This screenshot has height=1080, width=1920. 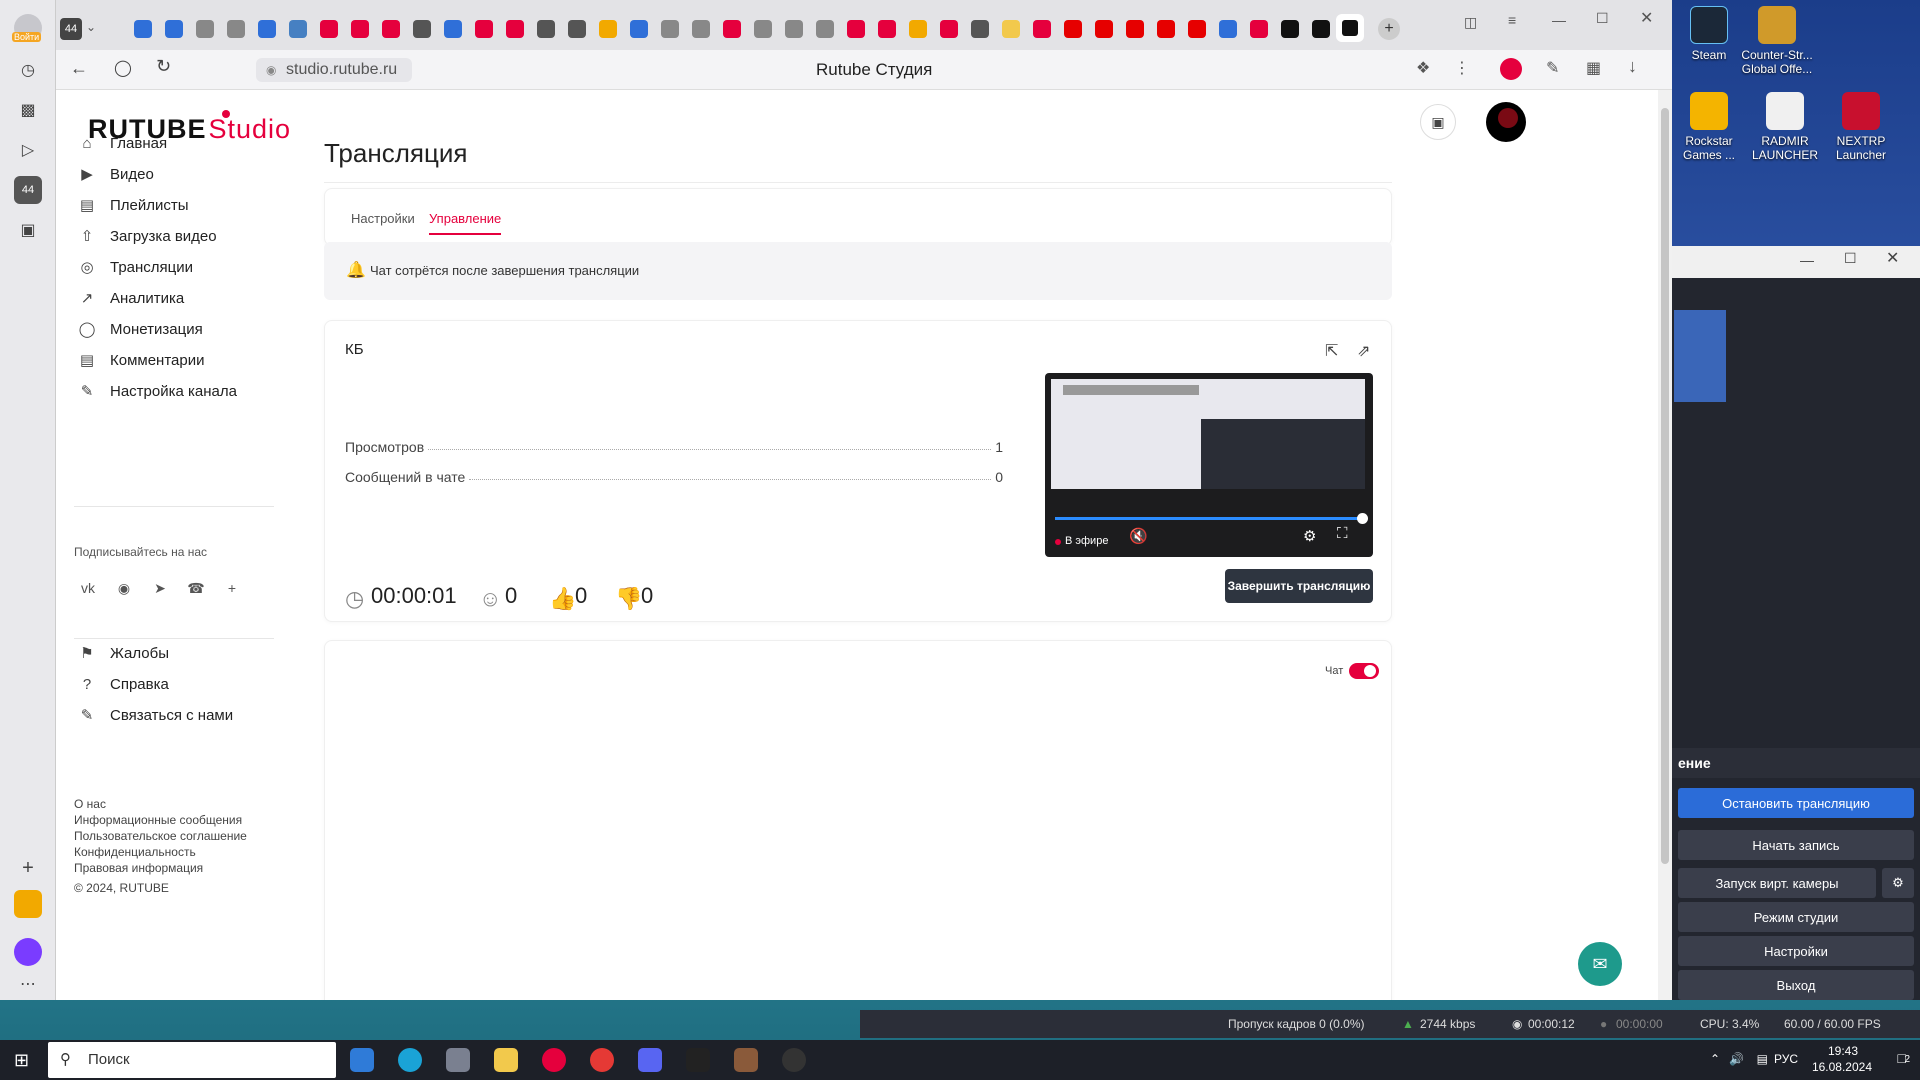 What do you see at coordinates (1138, 536) in the screenshot?
I see `mute-icon: 🔇` at bounding box center [1138, 536].